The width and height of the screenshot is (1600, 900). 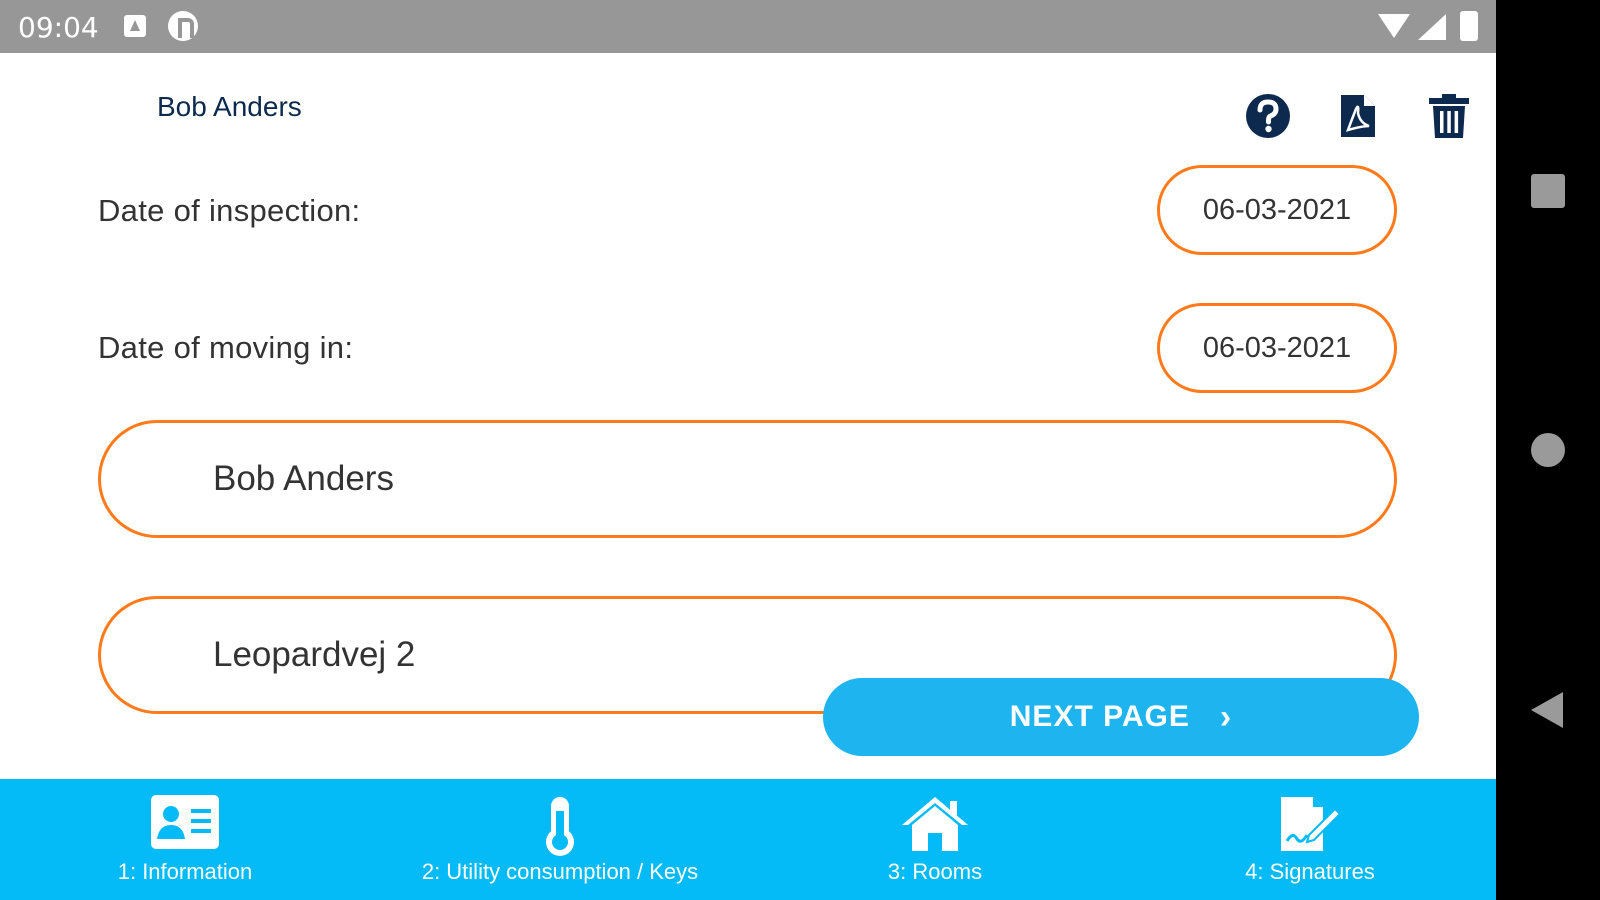 What do you see at coordinates (1394, 26) in the screenshot?
I see `wifi-icon` at bounding box center [1394, 26].